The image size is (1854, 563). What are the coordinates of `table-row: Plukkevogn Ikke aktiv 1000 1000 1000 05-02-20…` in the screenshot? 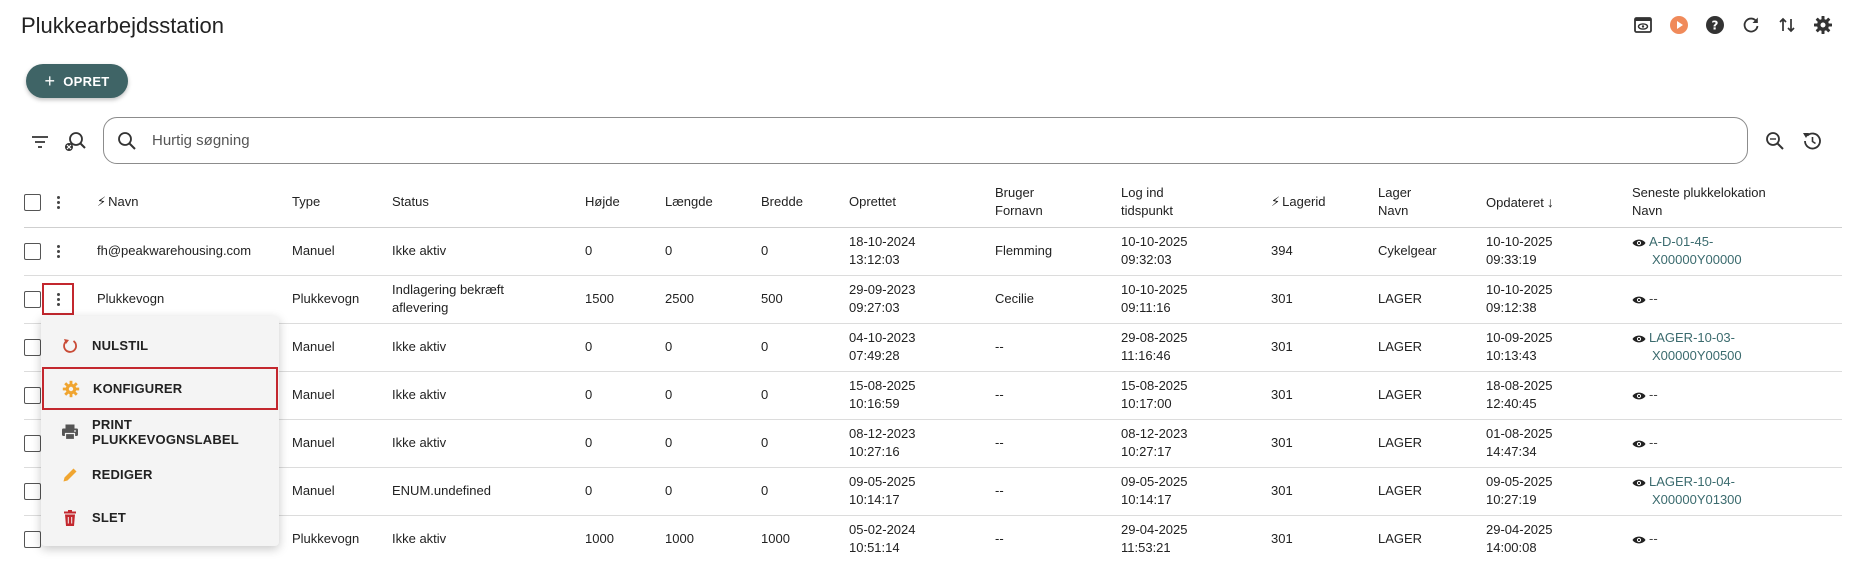 It's located at (933, 539).